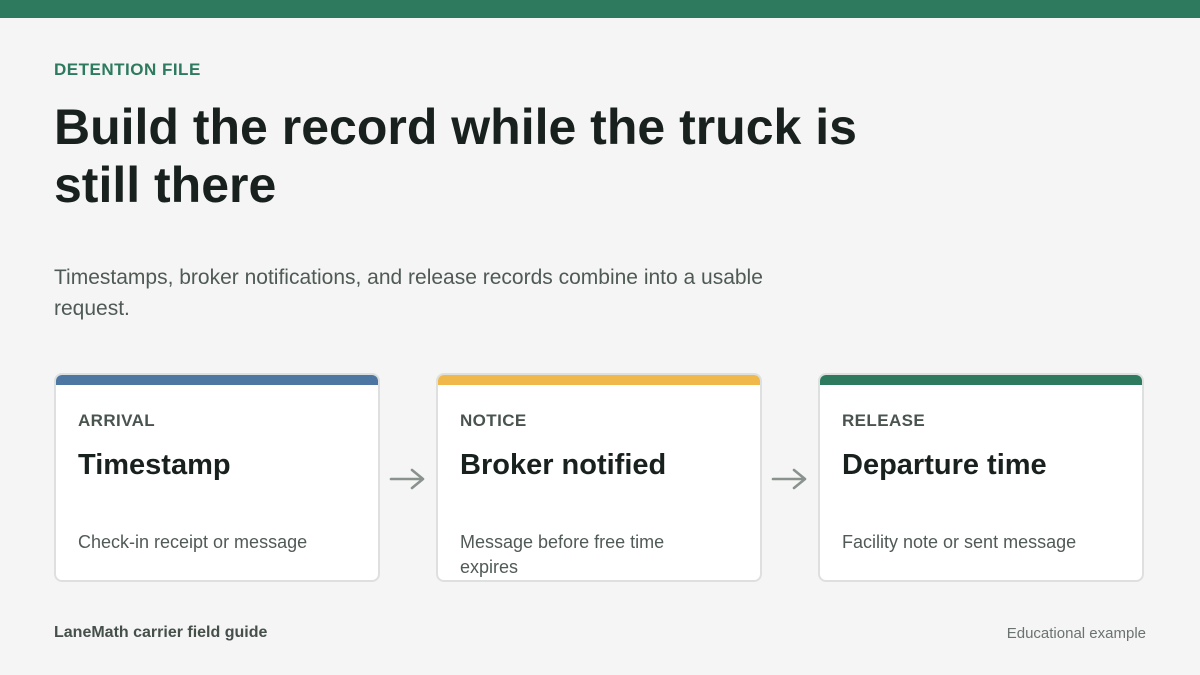  I want to click on card-description: Check-in receipt or message, so click(193, 542).